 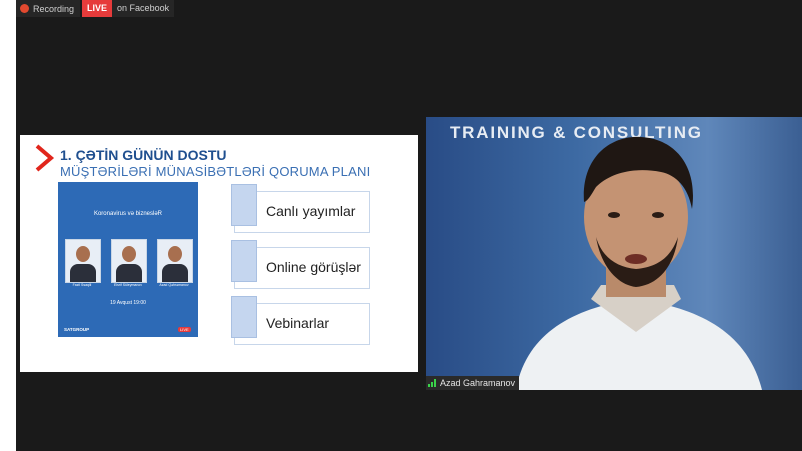 What do you see at coordinates (174, 285) in the screenshot?
I see `speaker-name: Azad Qəhrəmanov` at bounding box center [174, 285].